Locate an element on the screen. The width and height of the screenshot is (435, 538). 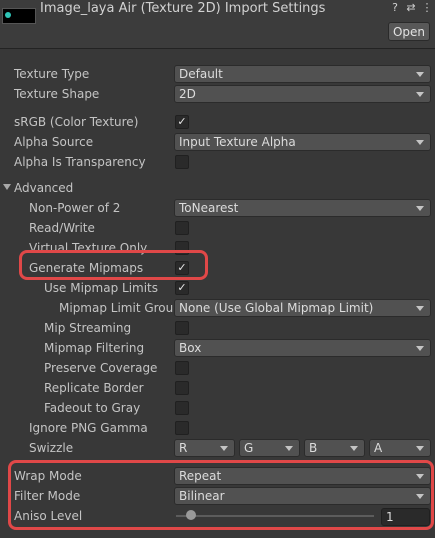
swizzle-label: Swizzle is located at coordinates (51, 448).